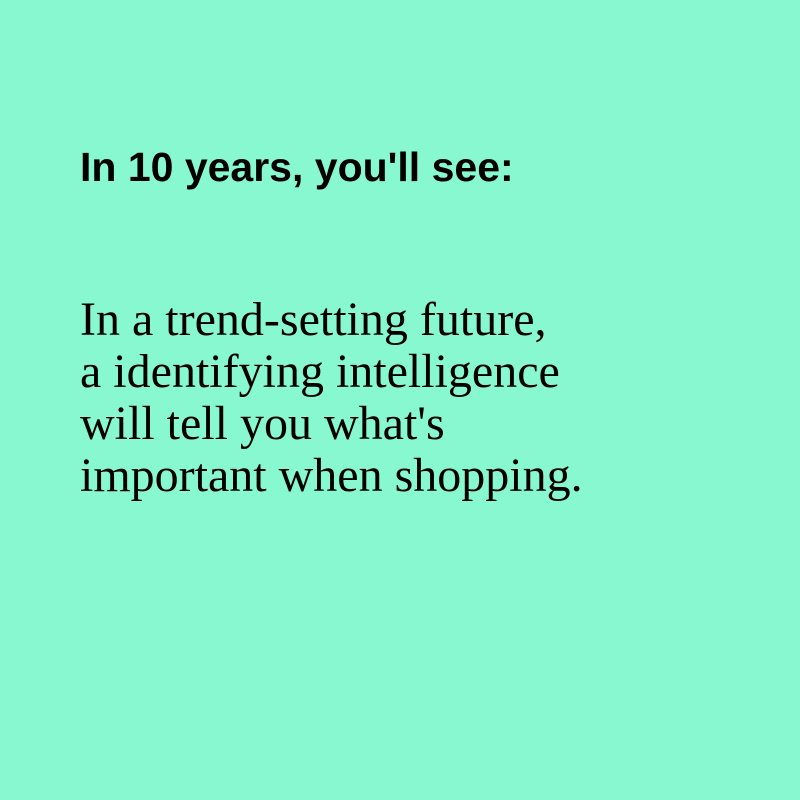 The image size is (800, 800). Describe the element at coordinates (313, 319) in the screenshot. I see `body-line-1: In a trend-setting future,` at that location.